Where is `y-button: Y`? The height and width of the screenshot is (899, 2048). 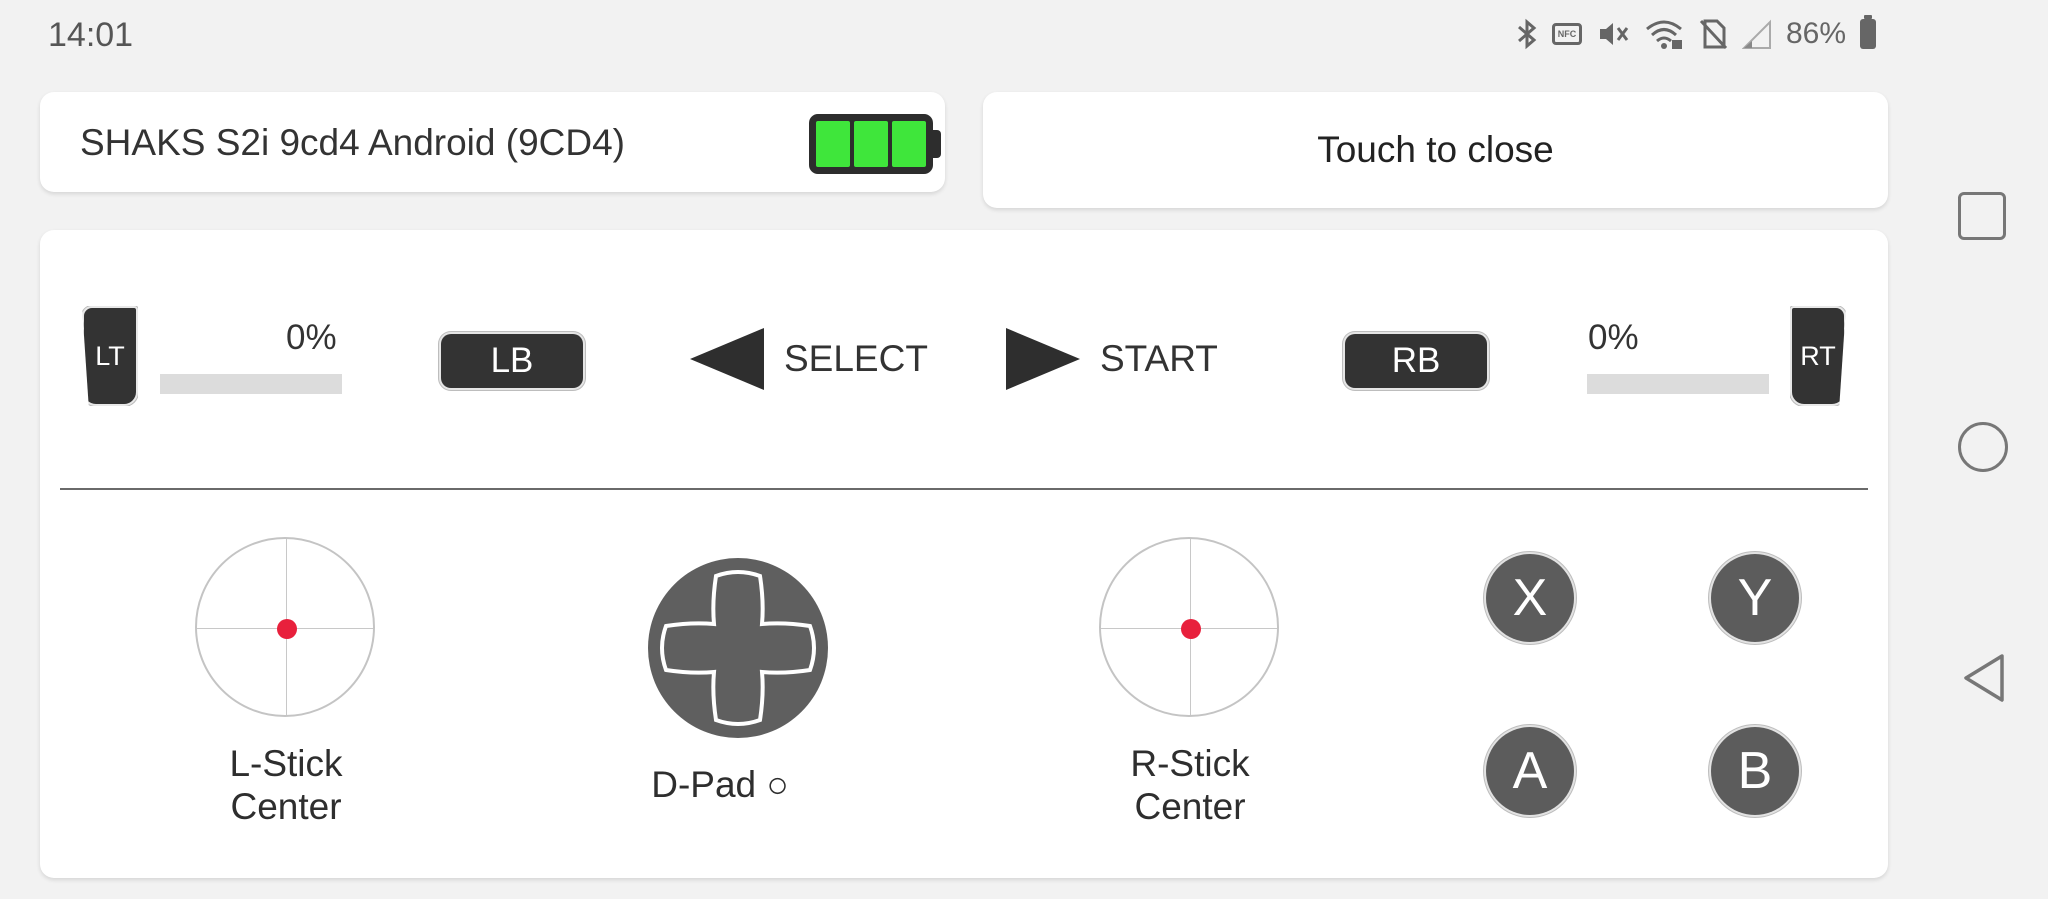 y-button: Y is located at coordinates (1755, 598).